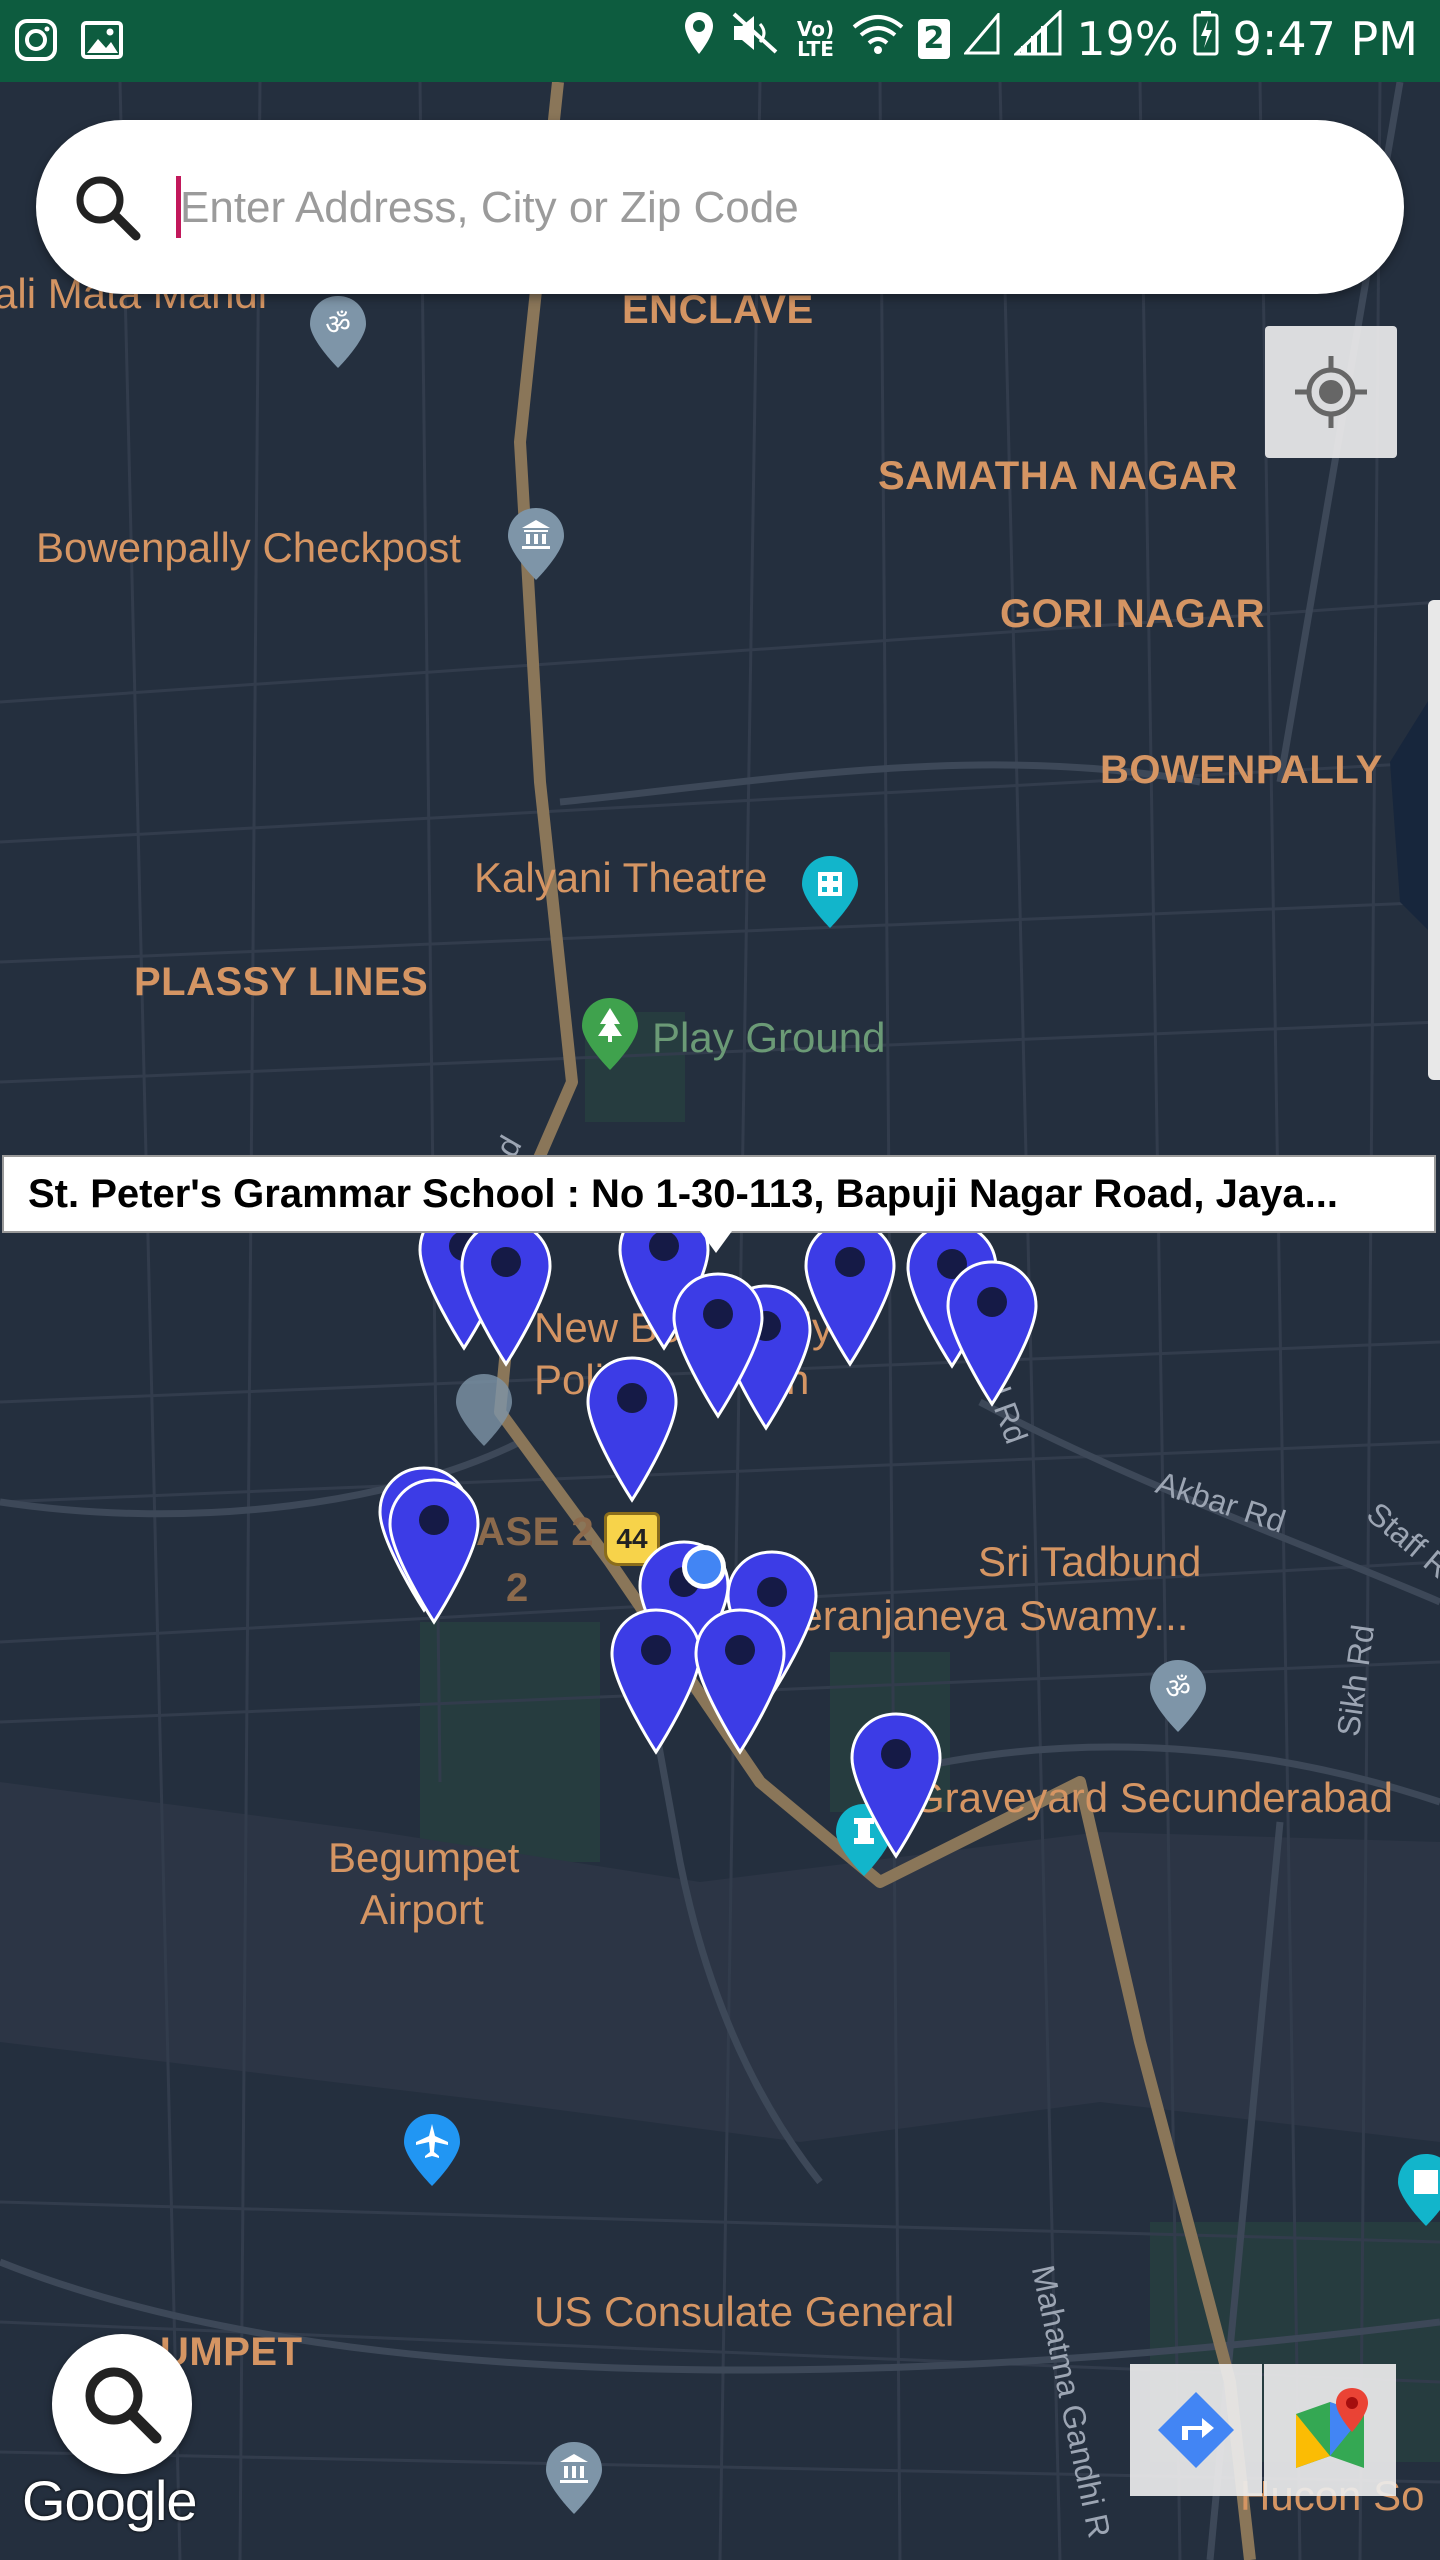 This screenshot has width=1440, height=2560. I want to click on battery-charging-icon, so click(1206, 38).